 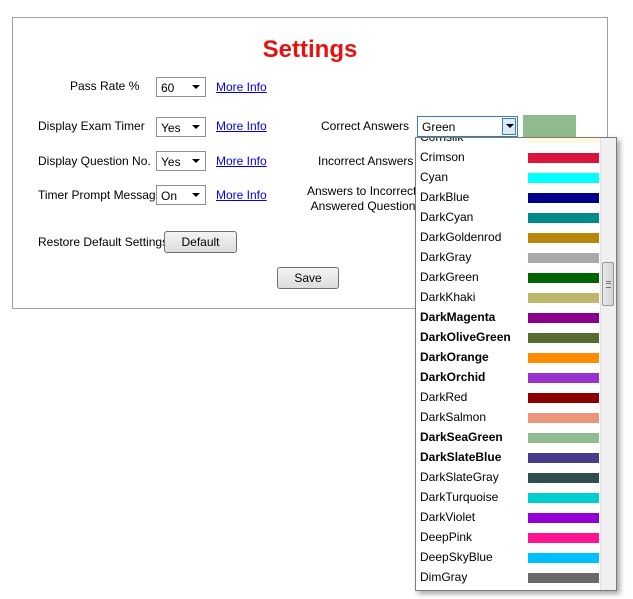 What do you see at coordinates (445, 197) in the screenshot?
I see `color-option-name: DarkBlue` at bounding box center [445, 197].